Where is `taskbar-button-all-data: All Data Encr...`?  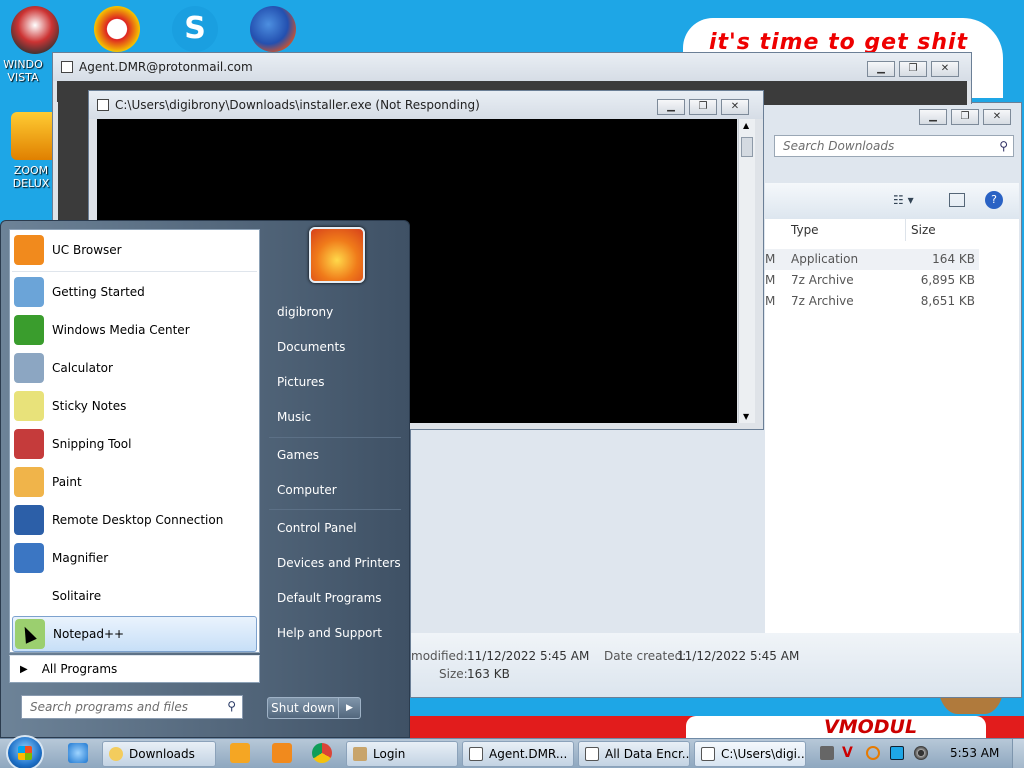 taskbar-button-all-data: All Data Encr... is located at coordinates (634, 754).